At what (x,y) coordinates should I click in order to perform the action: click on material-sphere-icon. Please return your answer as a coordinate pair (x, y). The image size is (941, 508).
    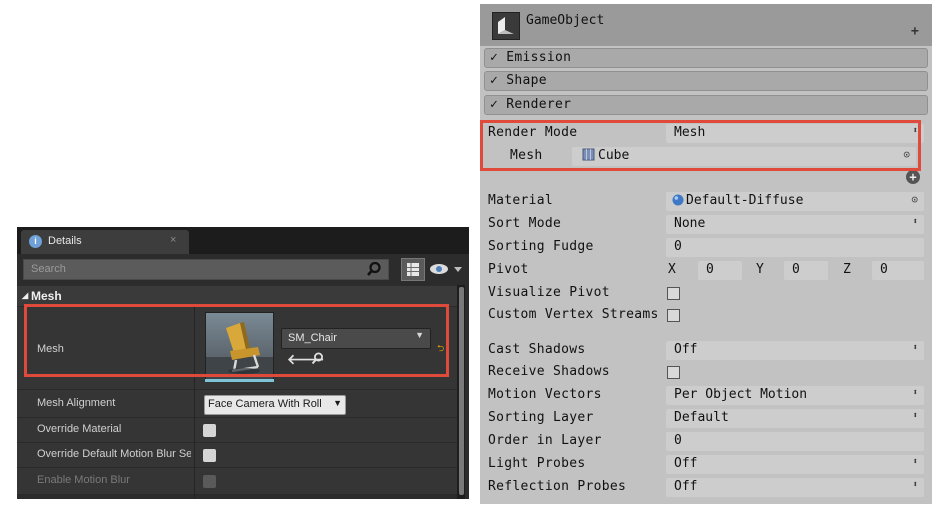
    Looking at the image, I should click on (678, 202).